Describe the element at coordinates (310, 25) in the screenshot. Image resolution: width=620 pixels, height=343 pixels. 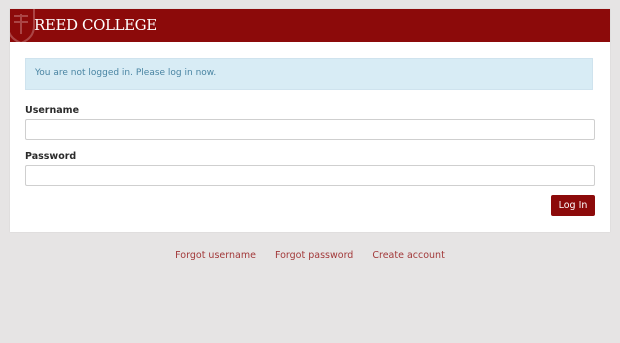
I see `site-header: REED COLLEGE` at that location.